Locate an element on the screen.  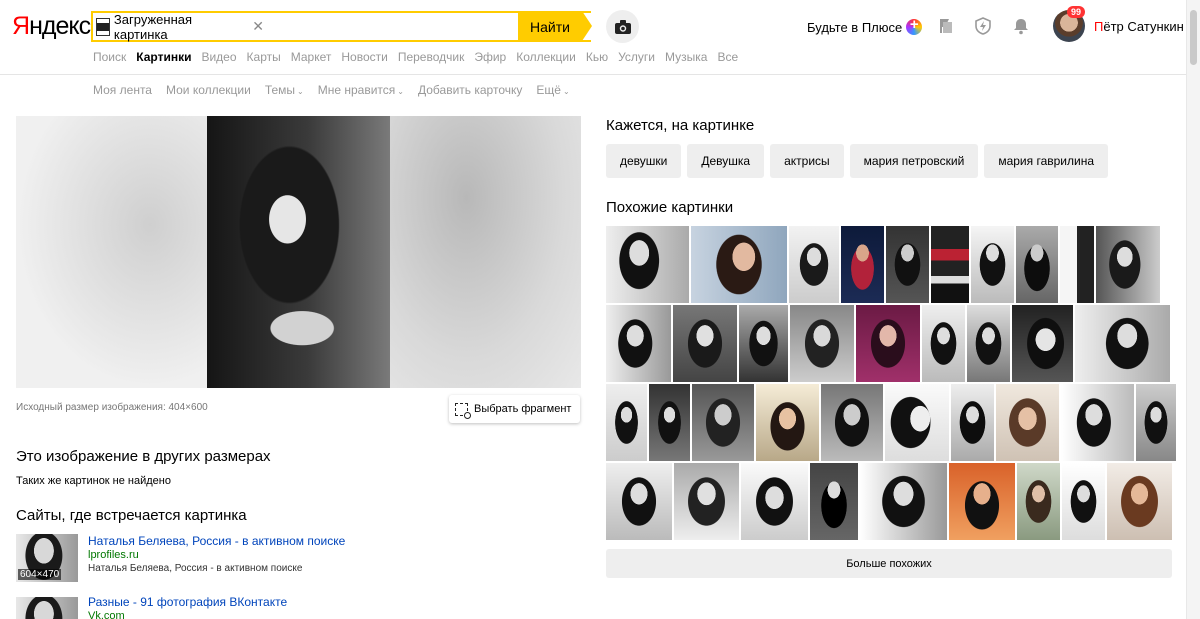
no-match-text: Таких же картинок не найдено is located at coordinates (93, 481).